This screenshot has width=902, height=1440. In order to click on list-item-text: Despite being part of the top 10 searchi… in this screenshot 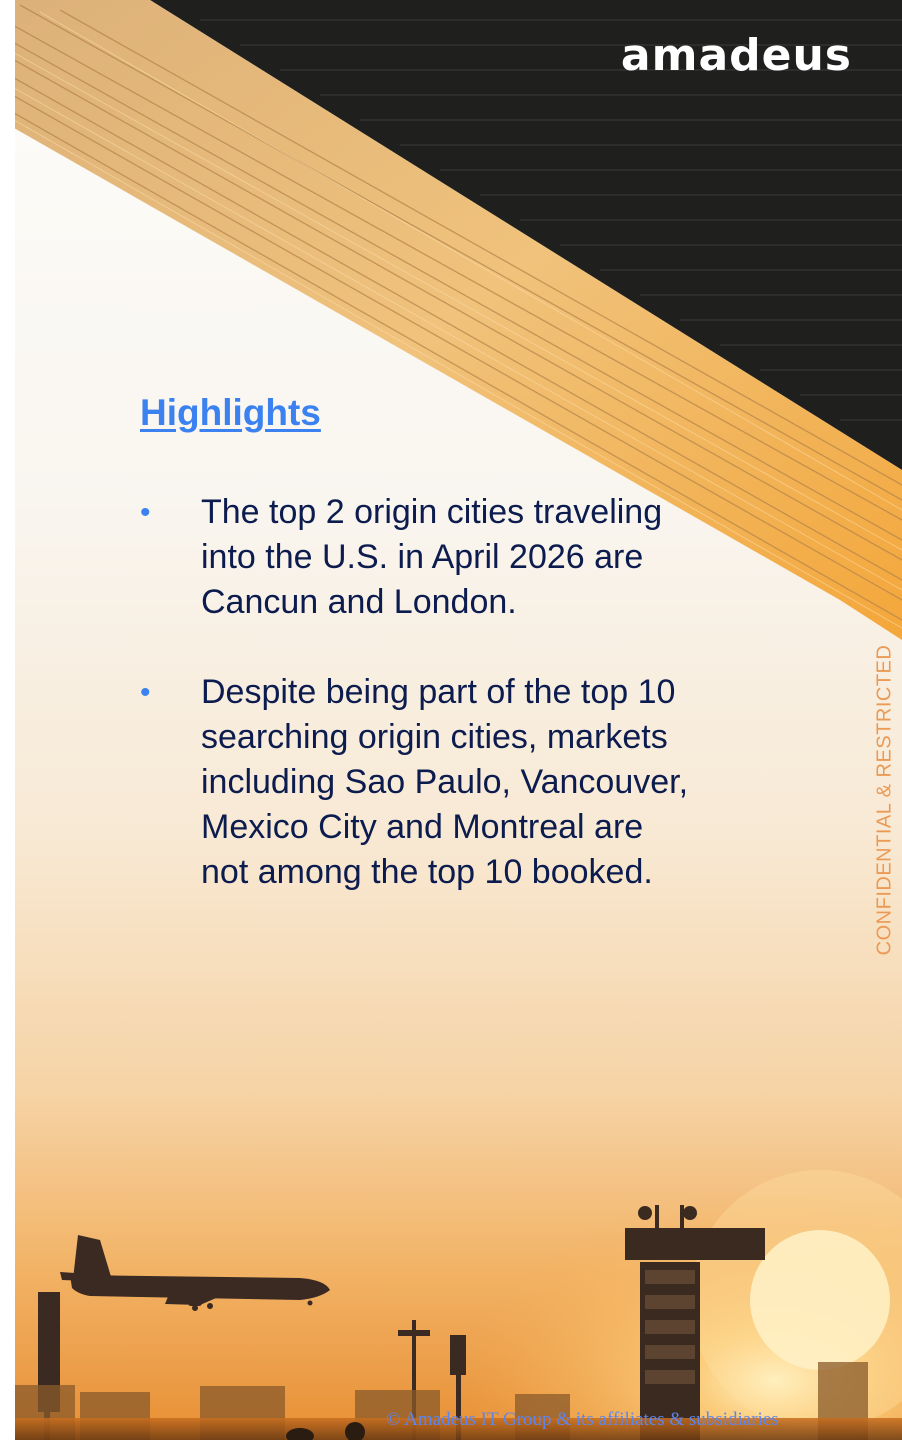, I will do `click(445, 782)`.